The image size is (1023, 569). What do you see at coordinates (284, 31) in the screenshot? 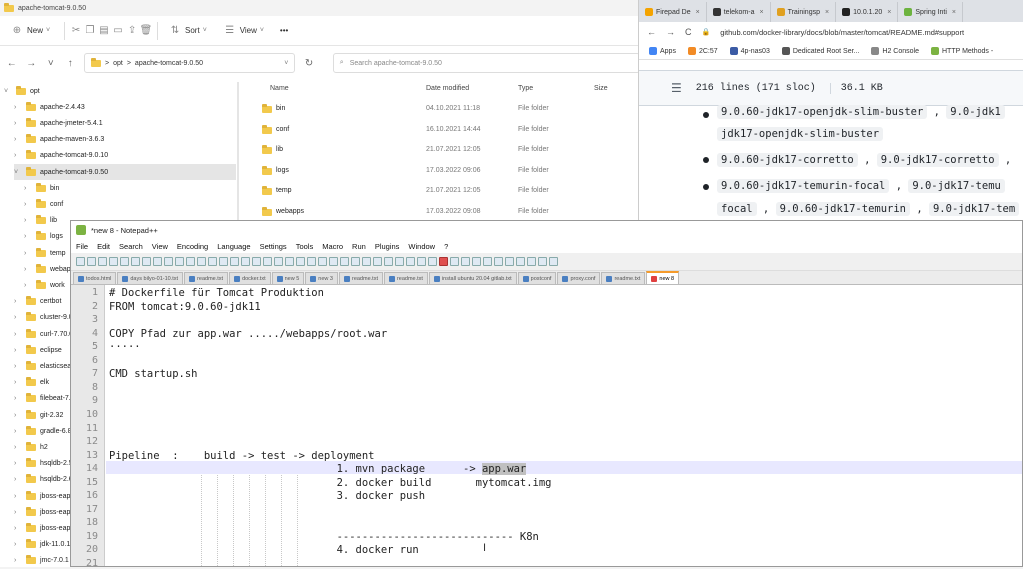
I see `more-options-button: •••` at bounding box center [284, 31].